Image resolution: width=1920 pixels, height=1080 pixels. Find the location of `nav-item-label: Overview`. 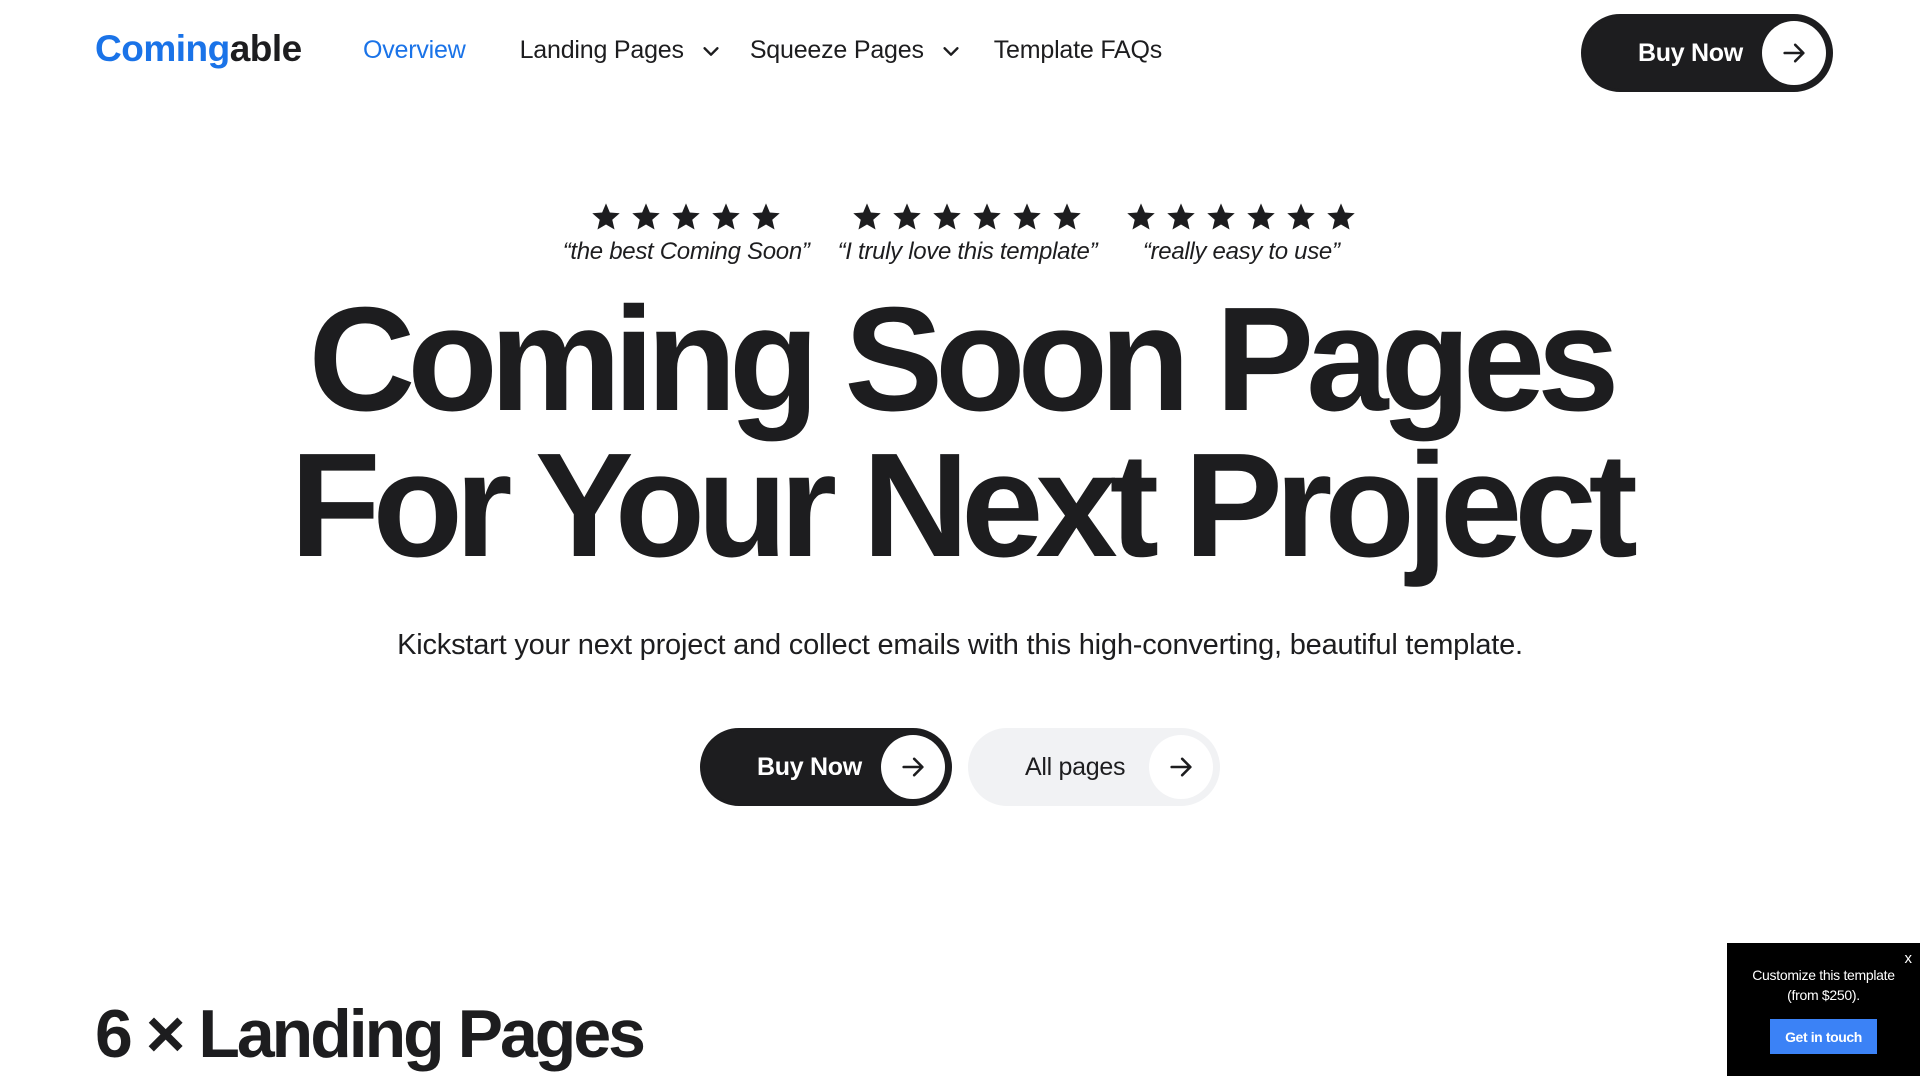

nav-item-label: Overview is located at coordinates (414, 50).